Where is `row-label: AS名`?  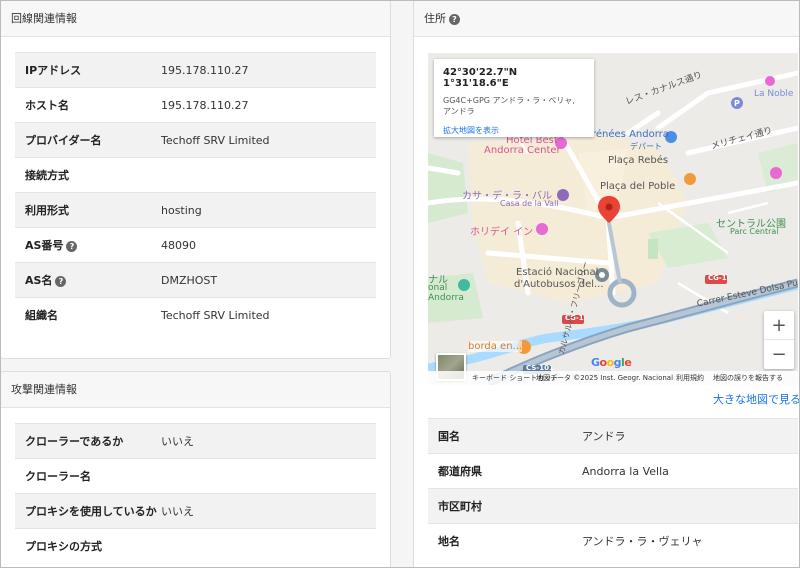
row-label: AS名 is located at coordinates (39, 280).